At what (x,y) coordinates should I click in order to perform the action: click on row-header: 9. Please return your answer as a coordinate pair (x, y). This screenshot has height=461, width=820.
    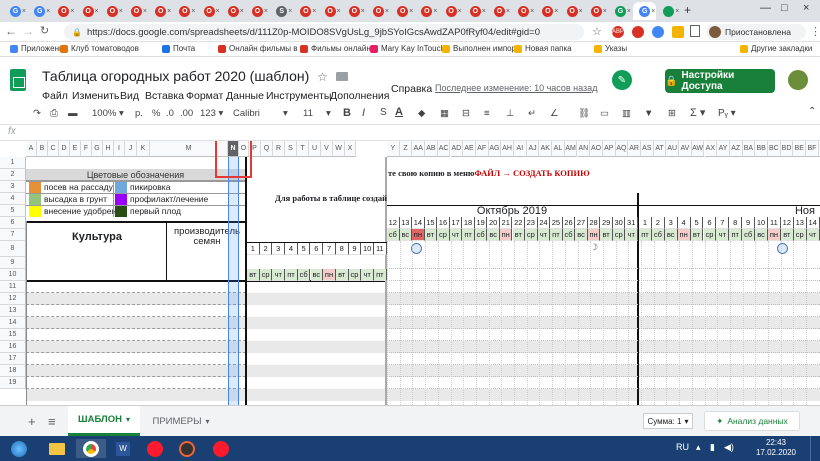
    Looking at the image, I should click on (13, 263).